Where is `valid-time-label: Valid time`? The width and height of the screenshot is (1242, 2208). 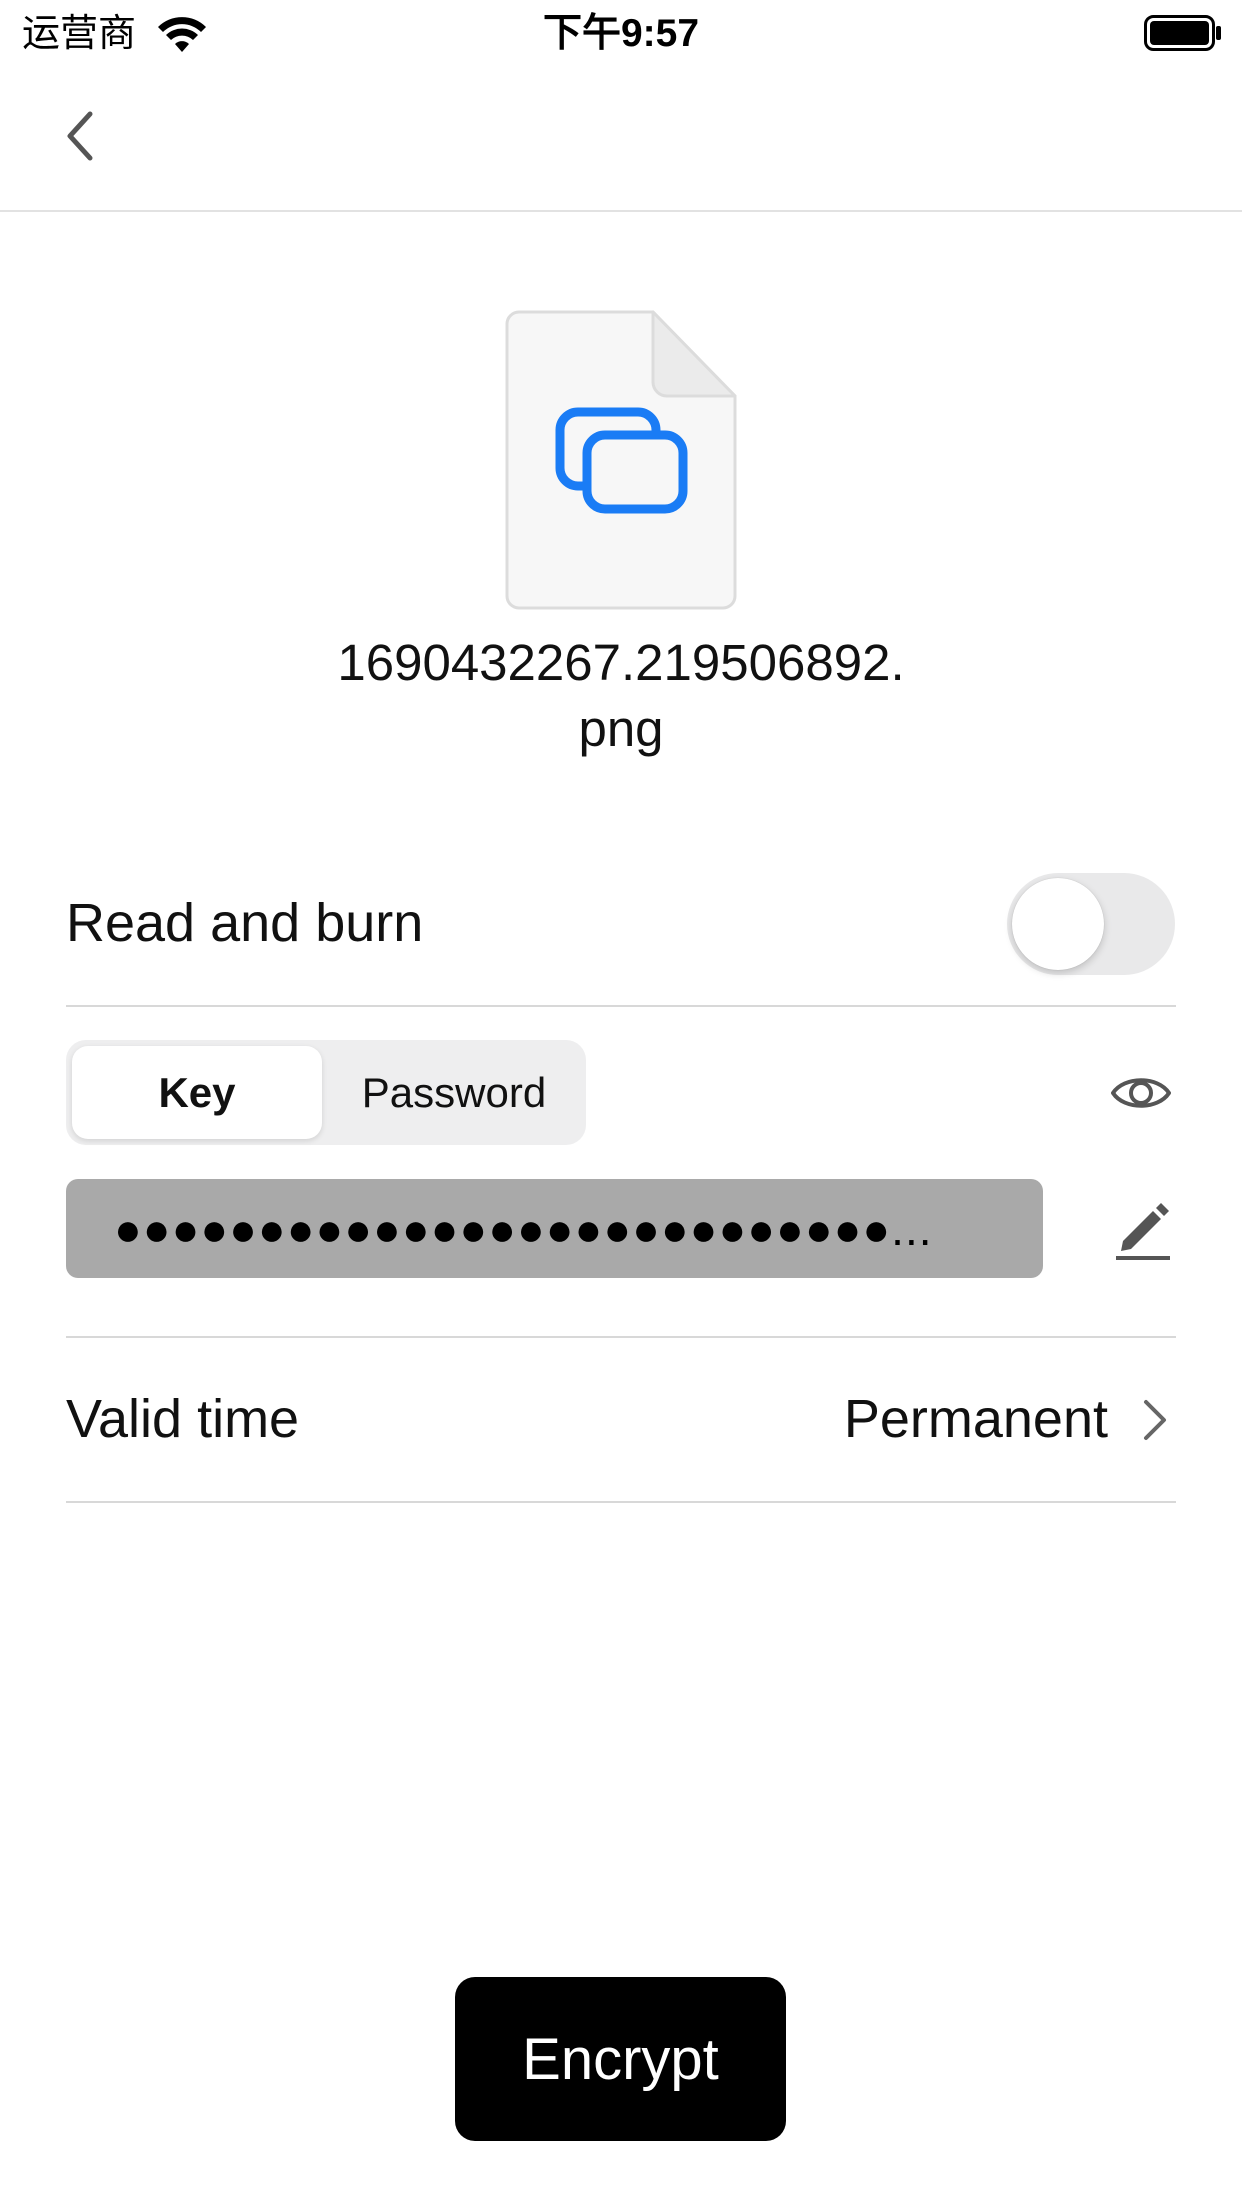
valid-time-label: Valid time is located at coordinates (183, 1419).